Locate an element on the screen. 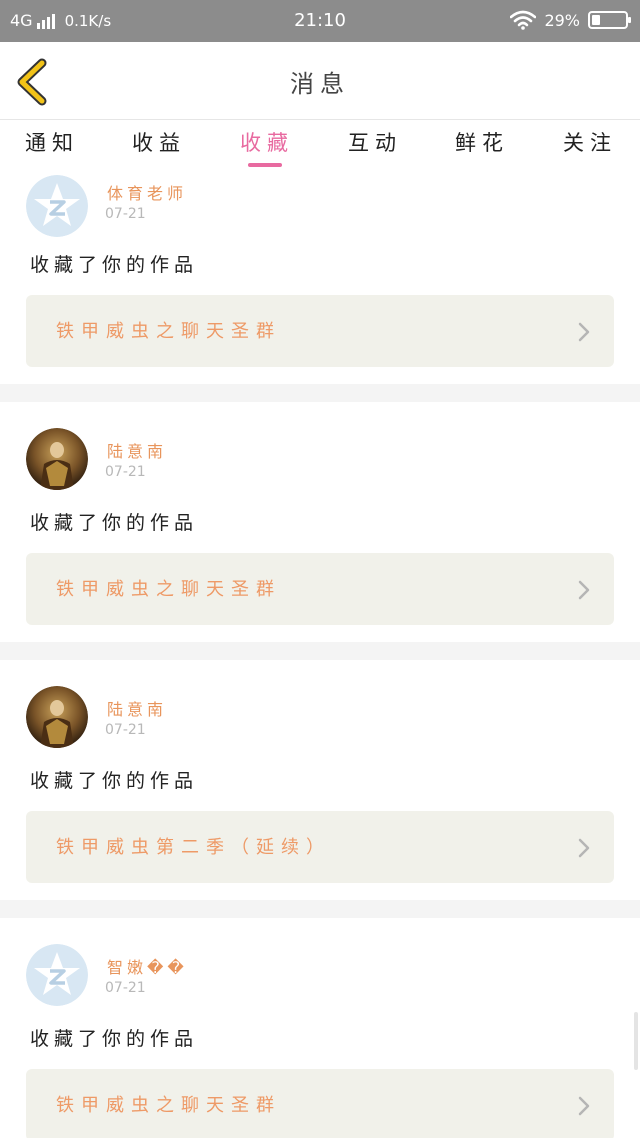  tab-interactions: 互动 is located at coordinates (375, 142).